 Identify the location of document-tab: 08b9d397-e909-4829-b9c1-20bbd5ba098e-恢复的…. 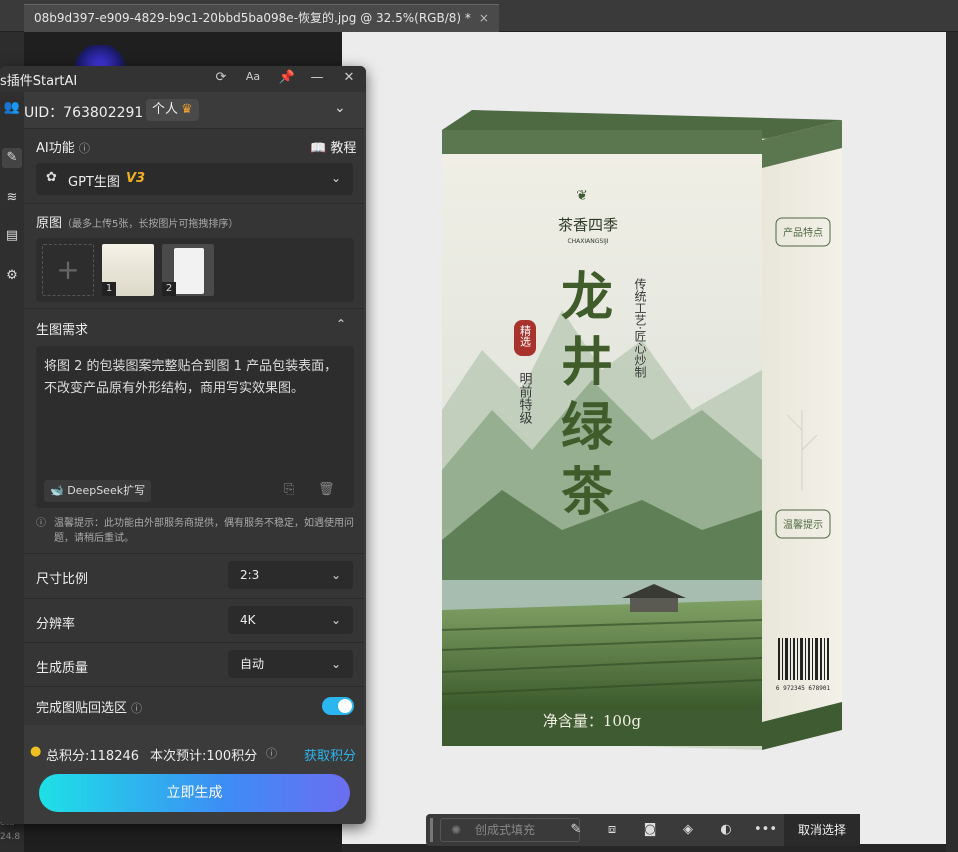
(261, 18).